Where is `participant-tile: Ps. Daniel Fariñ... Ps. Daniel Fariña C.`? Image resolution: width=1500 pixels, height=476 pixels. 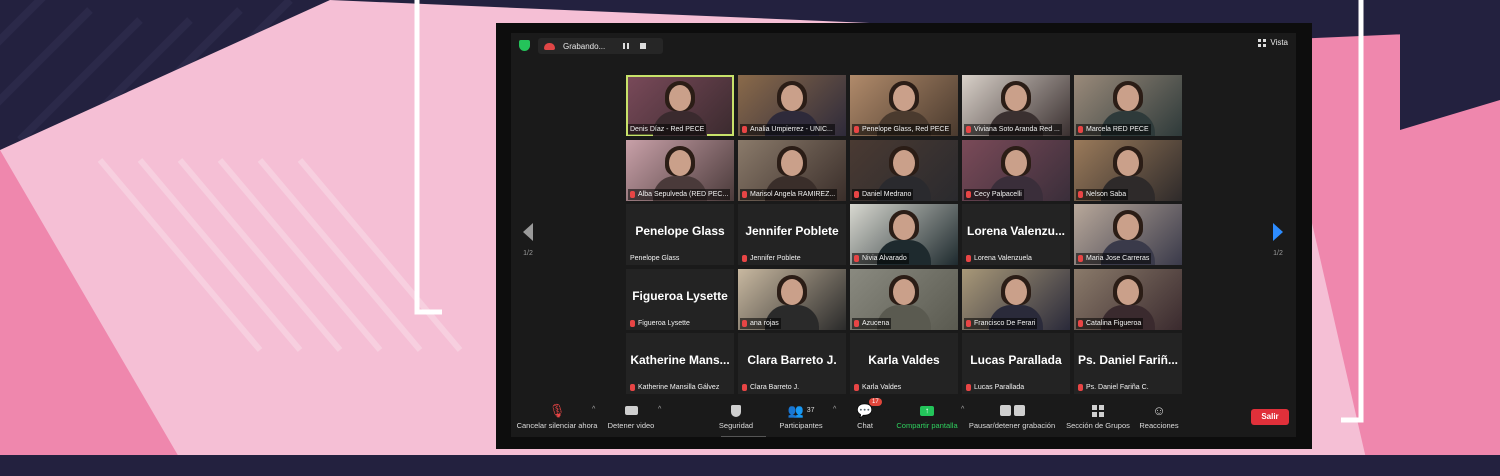
participant-tile: Ps. Daniel Fariñ... Ps. Daniel Fariña C. is located at coordinates (1128, 363).